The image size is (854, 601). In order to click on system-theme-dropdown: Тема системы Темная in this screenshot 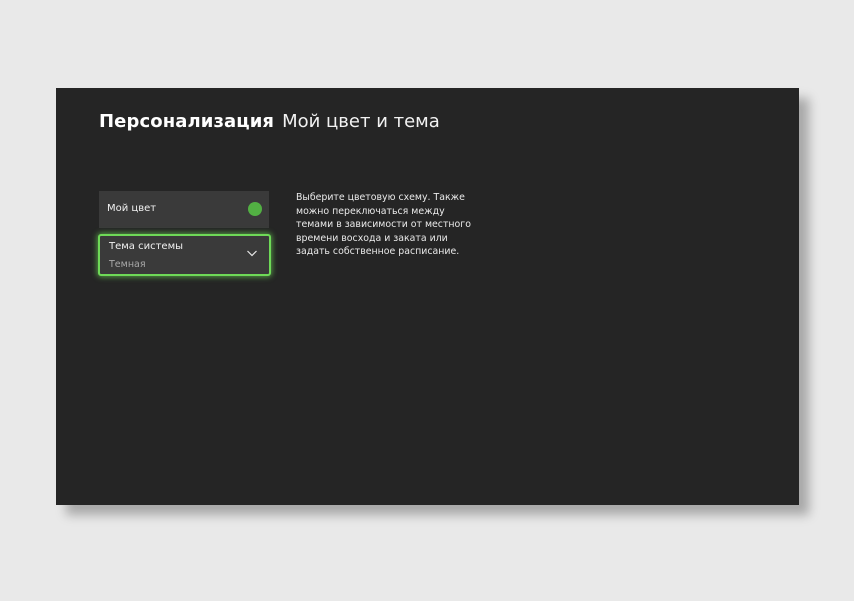, I will do `click(184, 255)`.